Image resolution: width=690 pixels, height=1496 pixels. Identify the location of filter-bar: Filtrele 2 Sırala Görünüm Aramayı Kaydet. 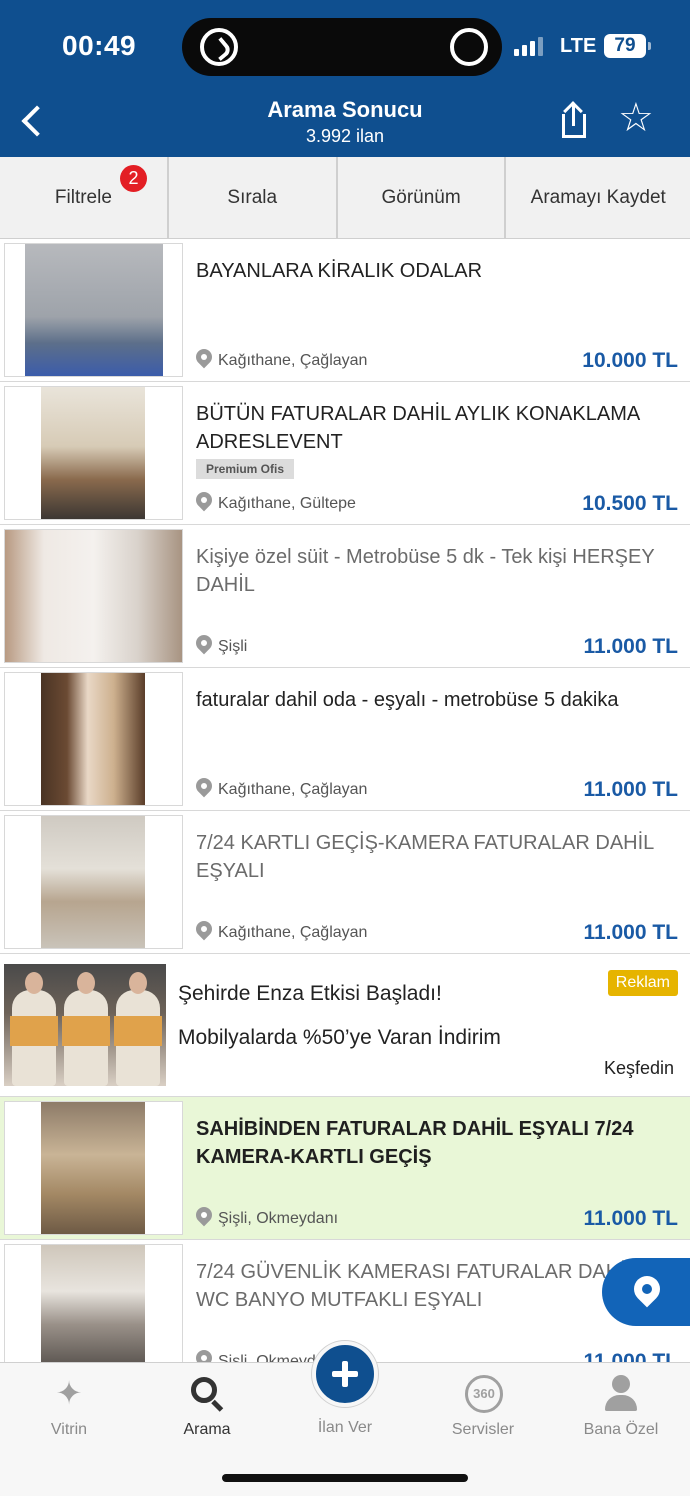
(345, 198).